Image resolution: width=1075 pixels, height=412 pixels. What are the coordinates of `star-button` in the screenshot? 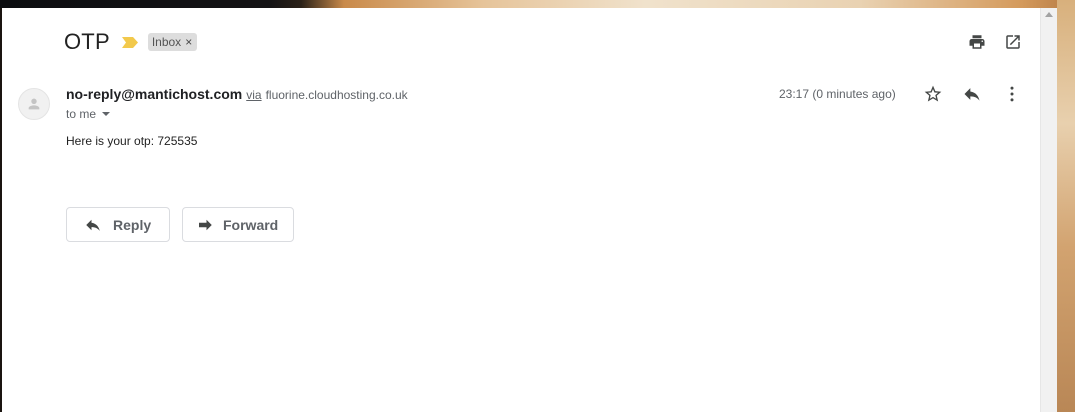 It's located at (933, 94).